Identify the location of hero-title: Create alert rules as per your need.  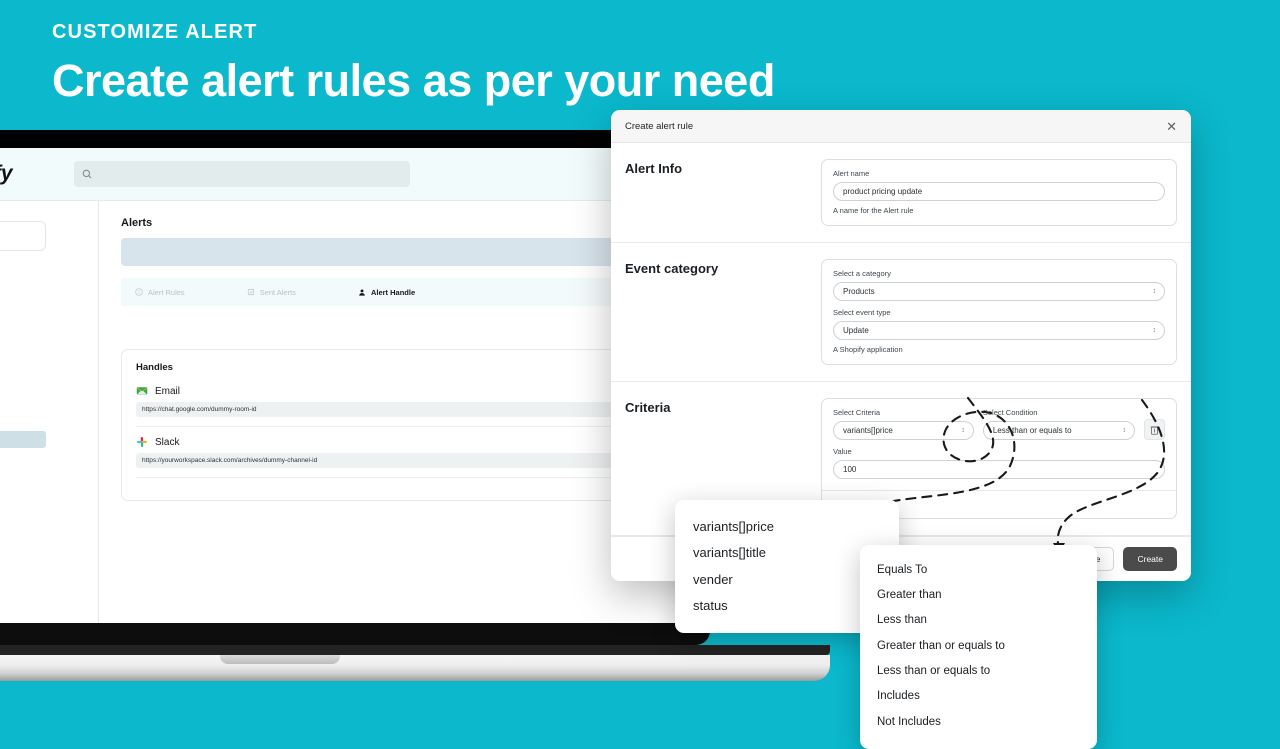
(413, 80).